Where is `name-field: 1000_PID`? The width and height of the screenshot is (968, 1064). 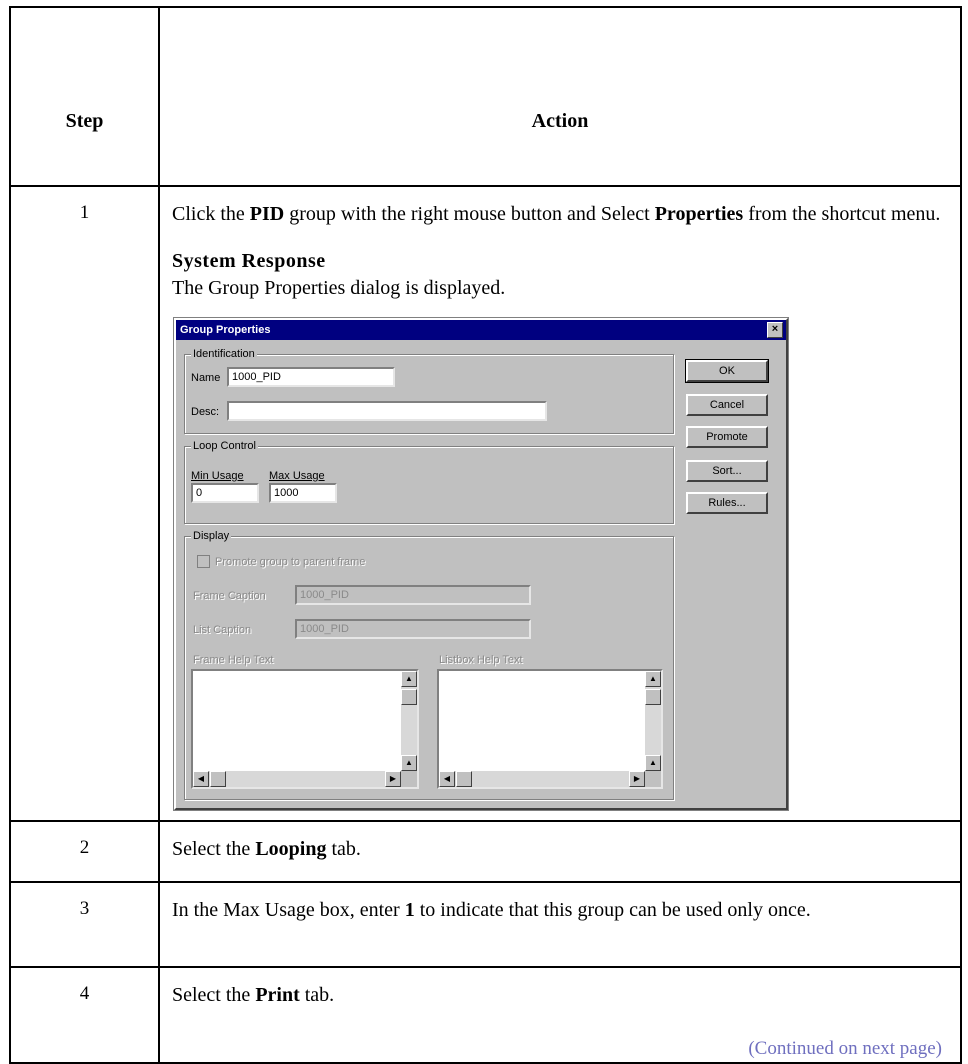
name-field: 1000_PID is located at coordinates (311, 377).